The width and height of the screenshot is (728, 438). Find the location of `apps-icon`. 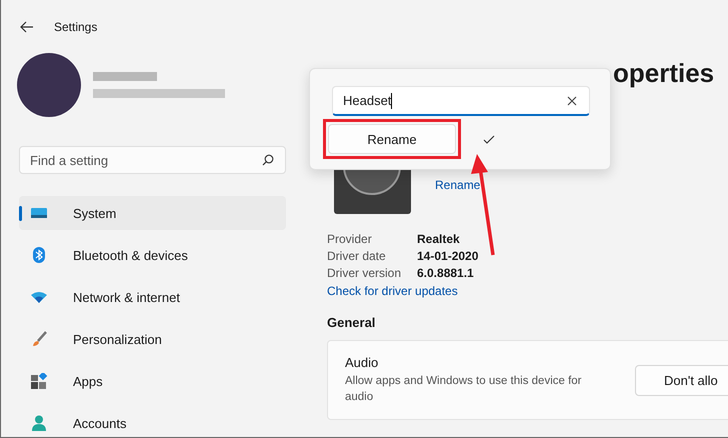

apps-icon is located at coordinates (39, 381).